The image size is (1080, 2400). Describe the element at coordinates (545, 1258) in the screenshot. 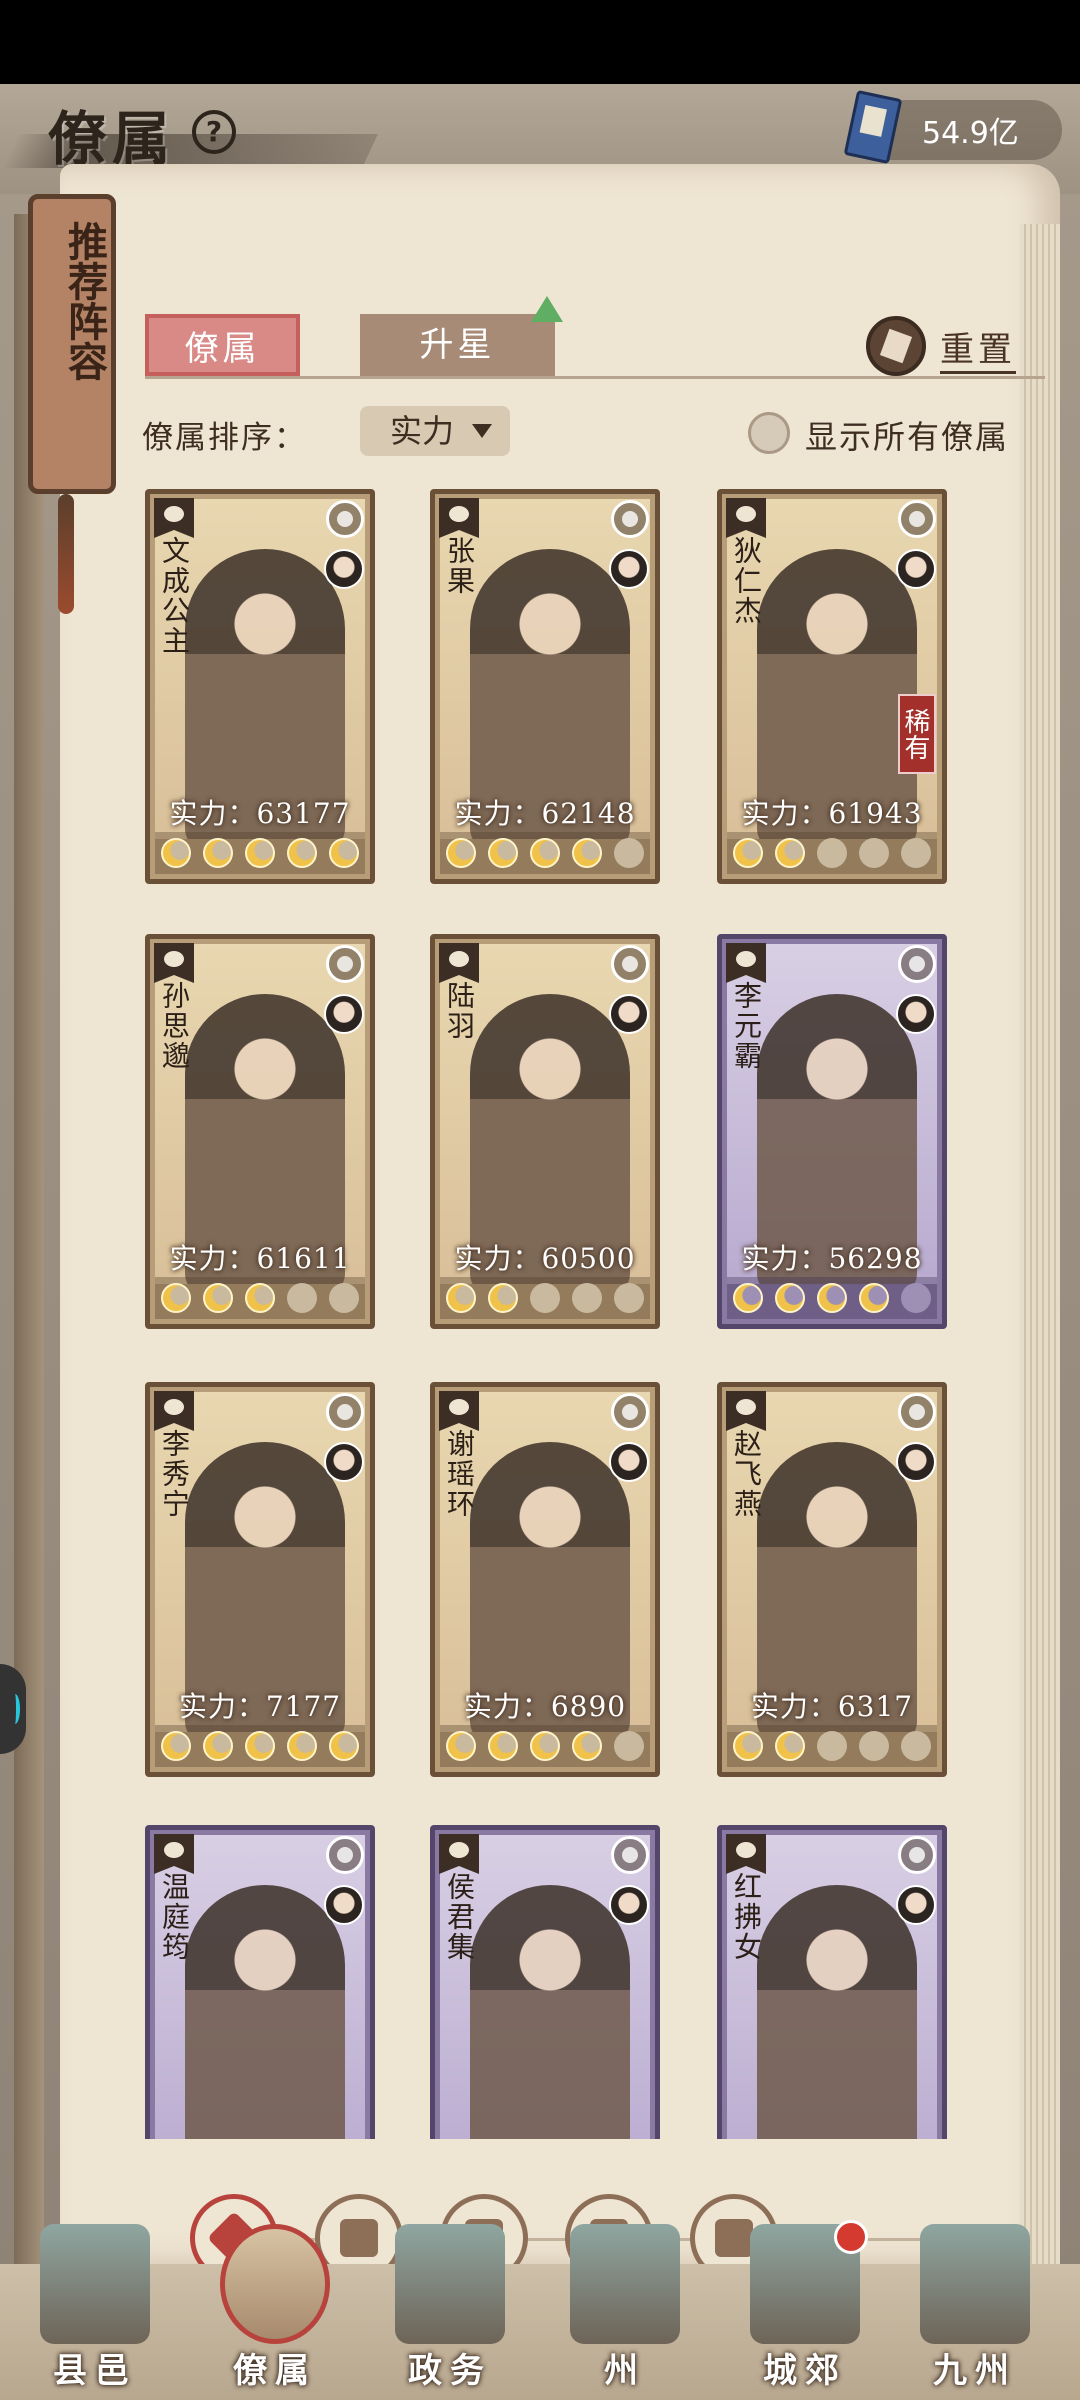

I see `retainer-power: 实力：60500` at that location.